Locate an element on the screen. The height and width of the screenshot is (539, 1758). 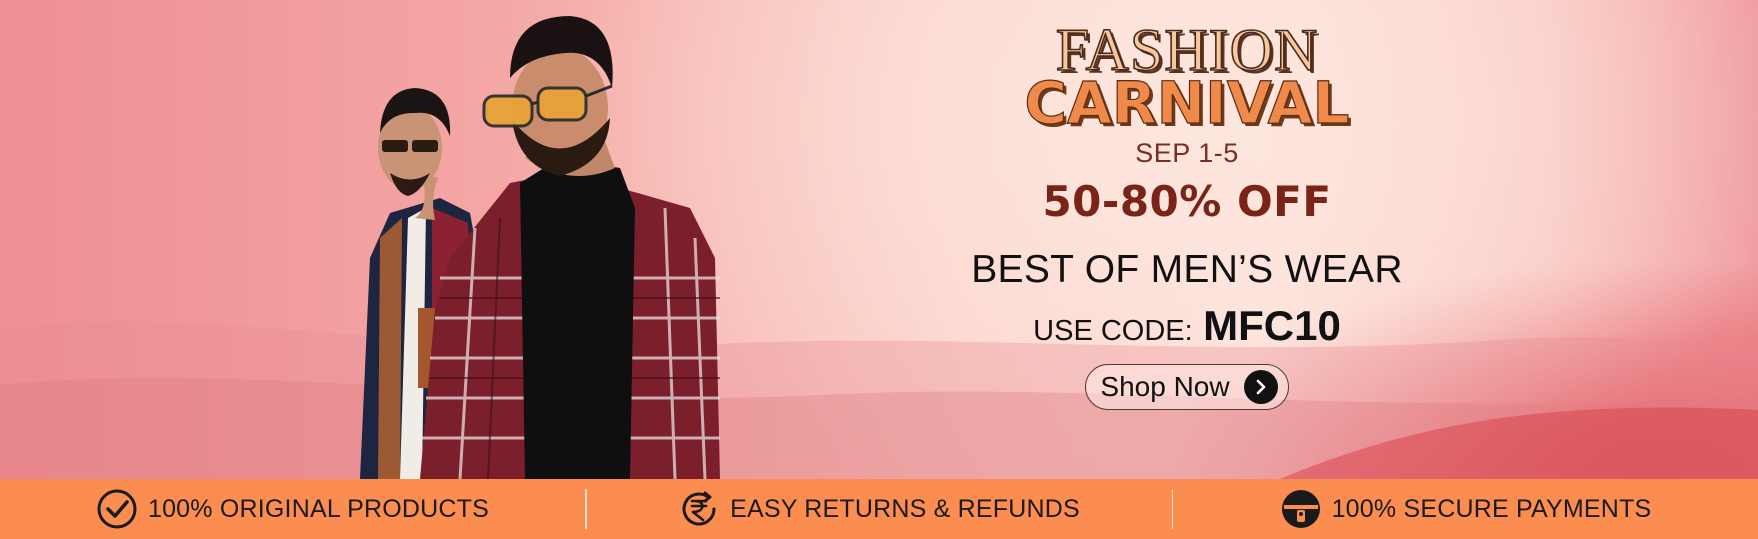
model-right is located at coordinates (570, 247).